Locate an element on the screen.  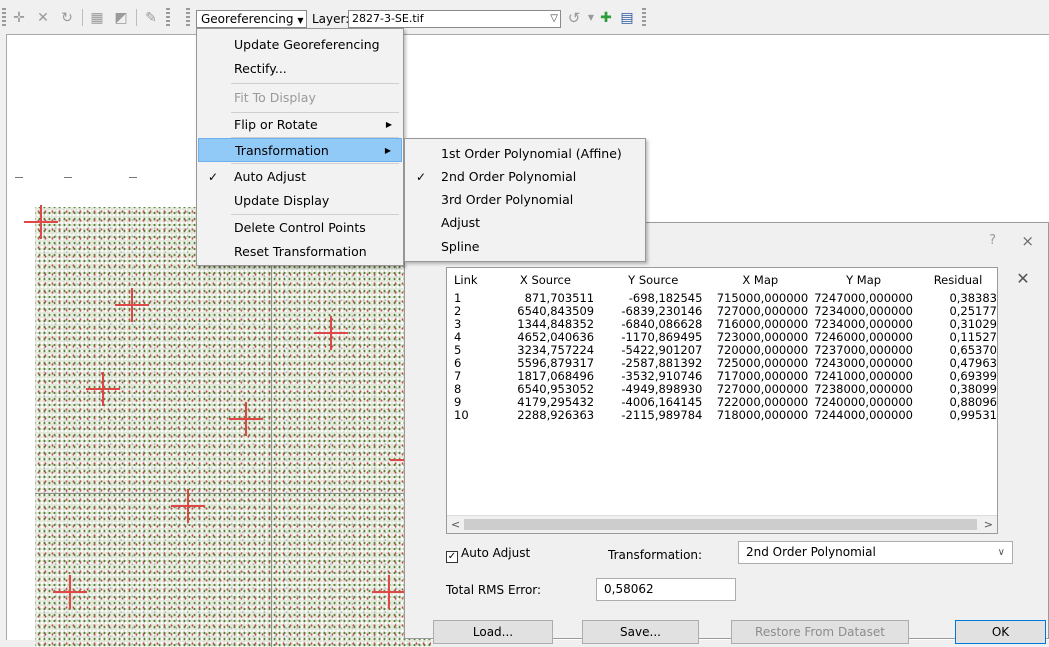
menu-item-update-display: Update Display is located at coordinates (300, 201).